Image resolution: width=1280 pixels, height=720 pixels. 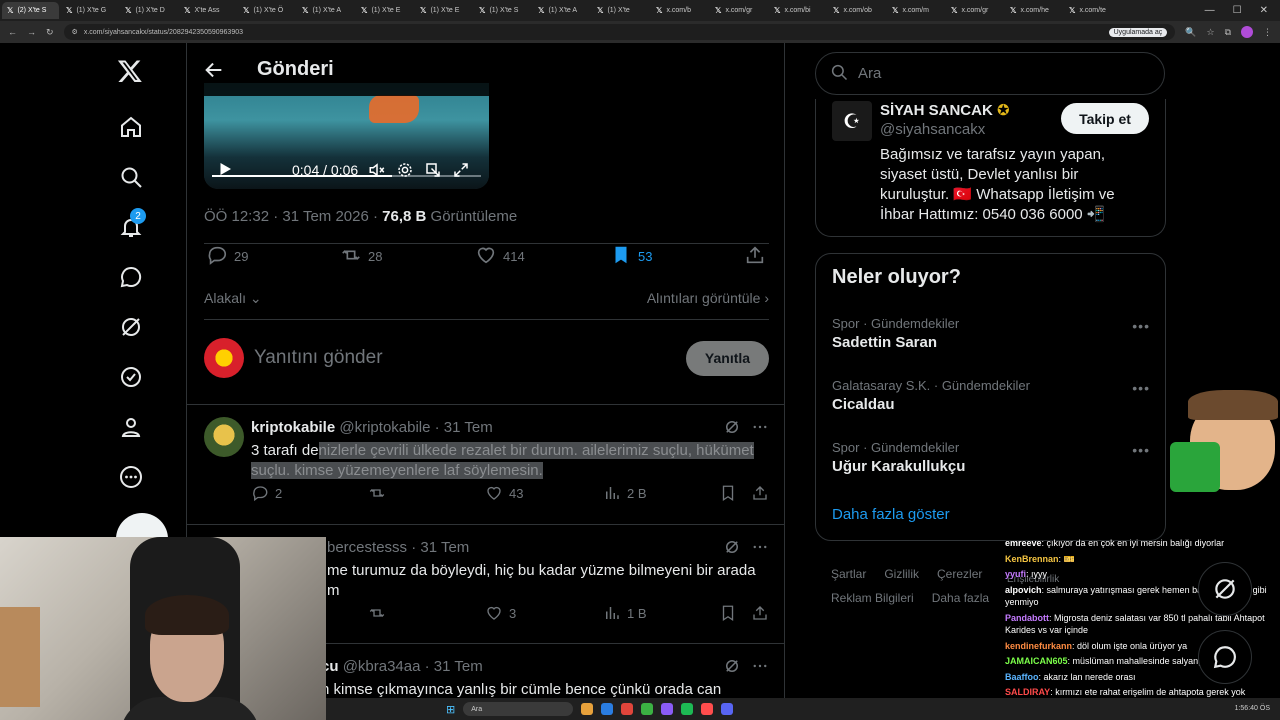 What do you see at coordinates (12, 32) in the screenshot?
I see `back-nav-icon: ←` at bounding box center [12, 32].